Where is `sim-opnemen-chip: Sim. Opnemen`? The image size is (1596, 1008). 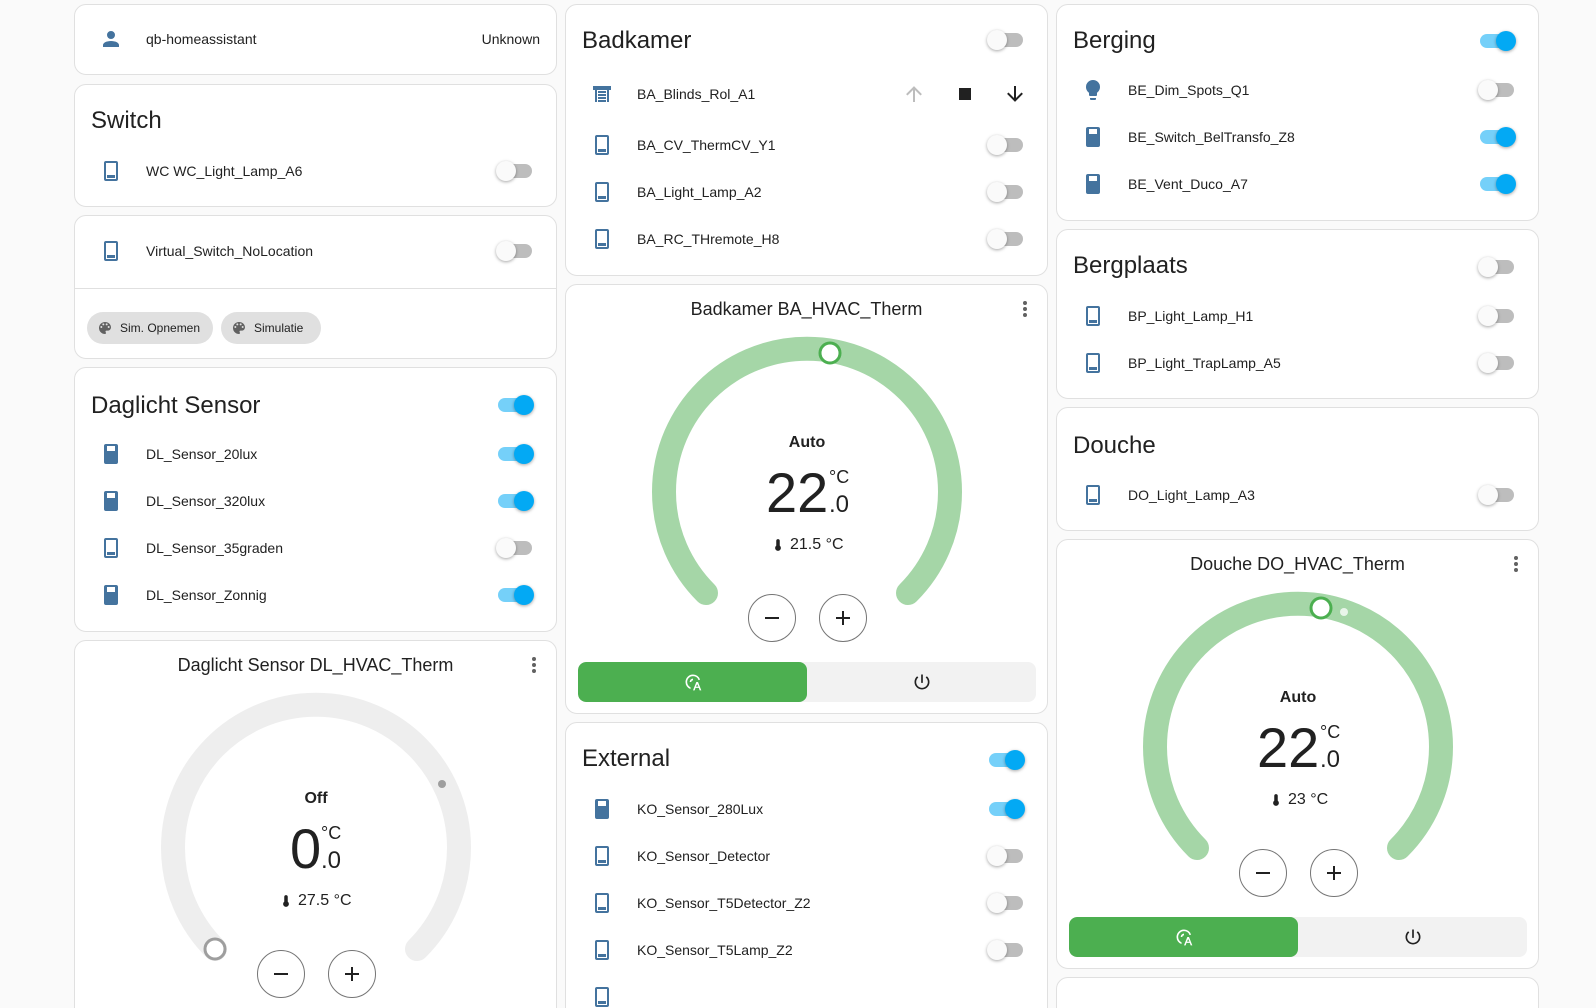
sim-opnemen-chip: Sim. Opnemen is located at coordinates (150, 328).